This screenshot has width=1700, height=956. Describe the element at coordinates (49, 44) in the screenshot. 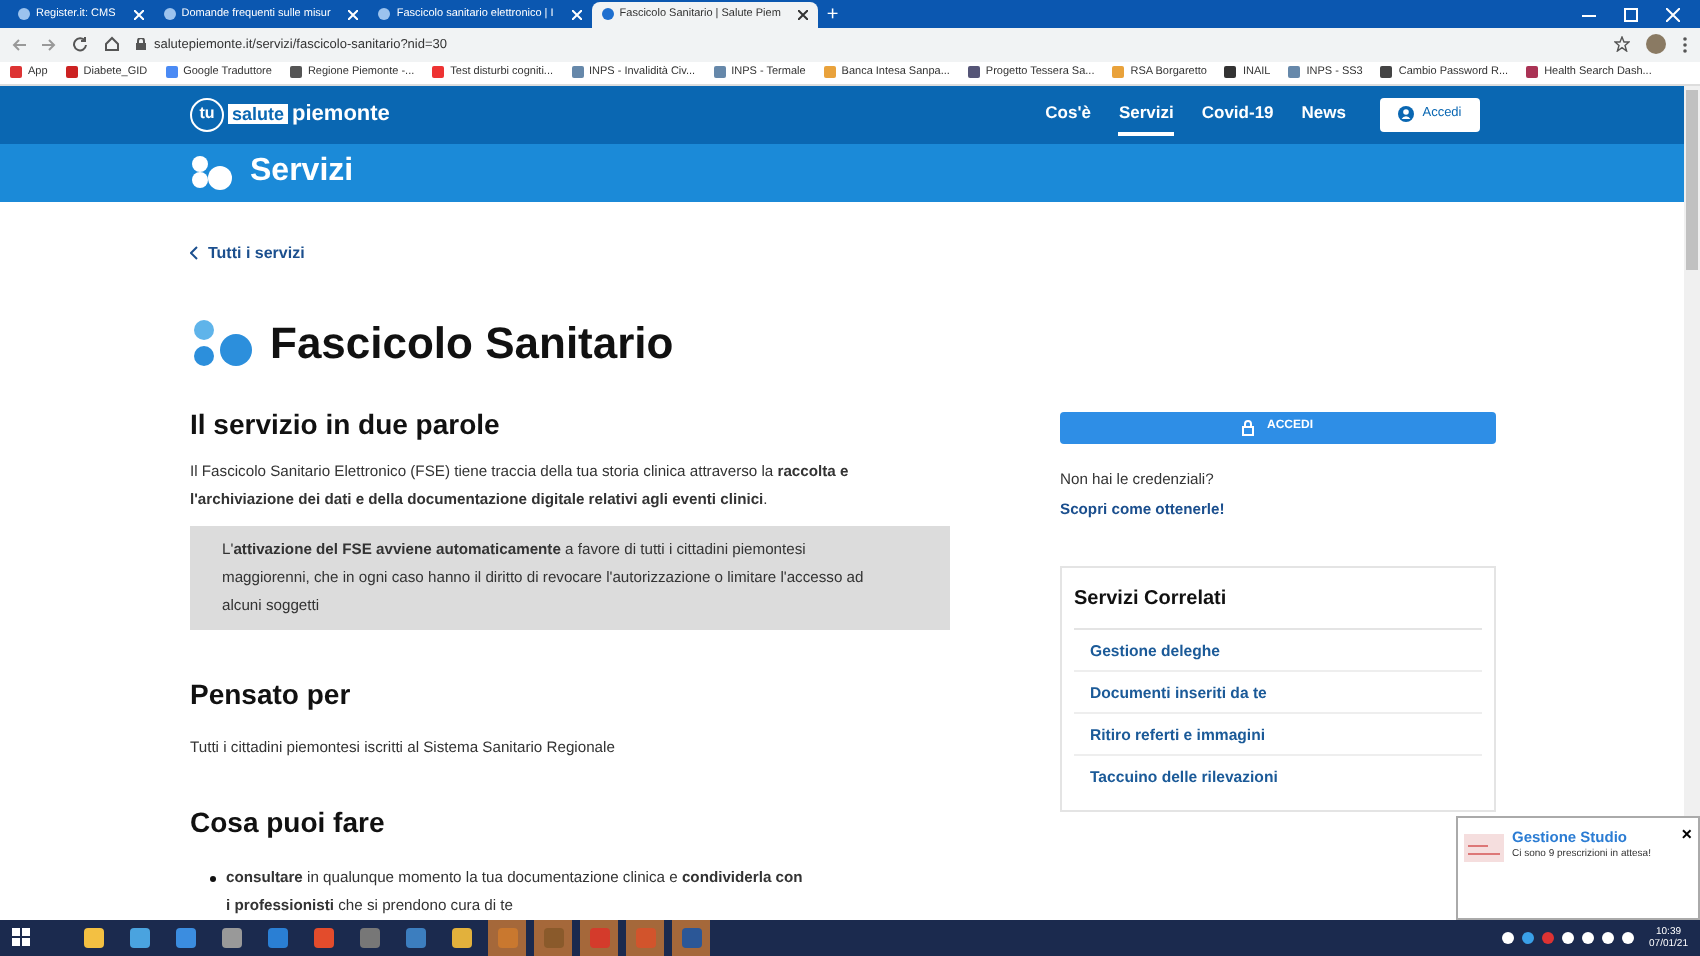

I see `forward-arrow-icon` at that location.